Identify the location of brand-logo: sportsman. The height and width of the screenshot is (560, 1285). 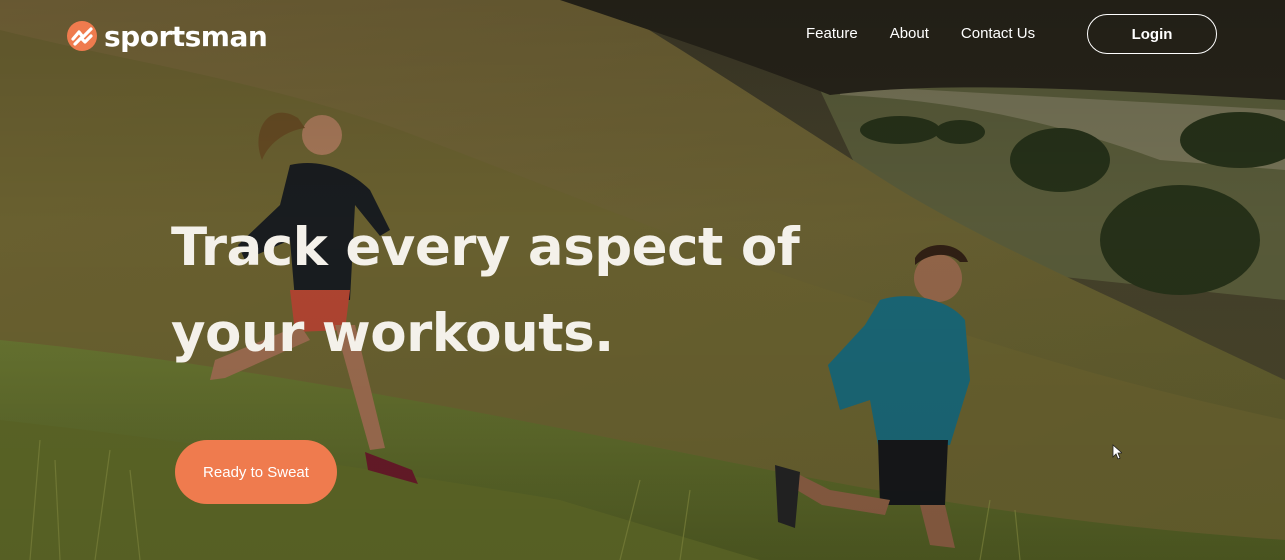
(167, 36).